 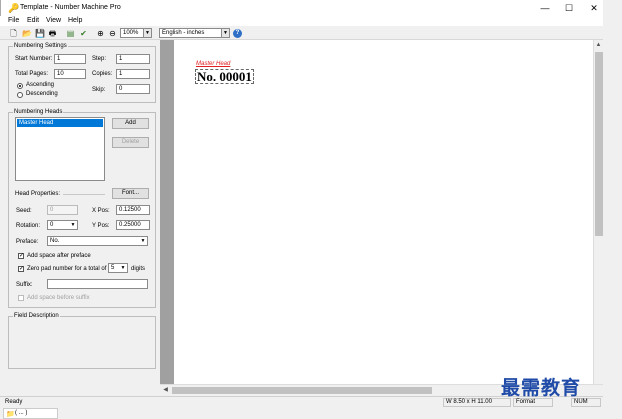 What do you see at coordinates (13, 20) in the screenshot?
I see `menu-file: File` at bounding box center [13, 20].